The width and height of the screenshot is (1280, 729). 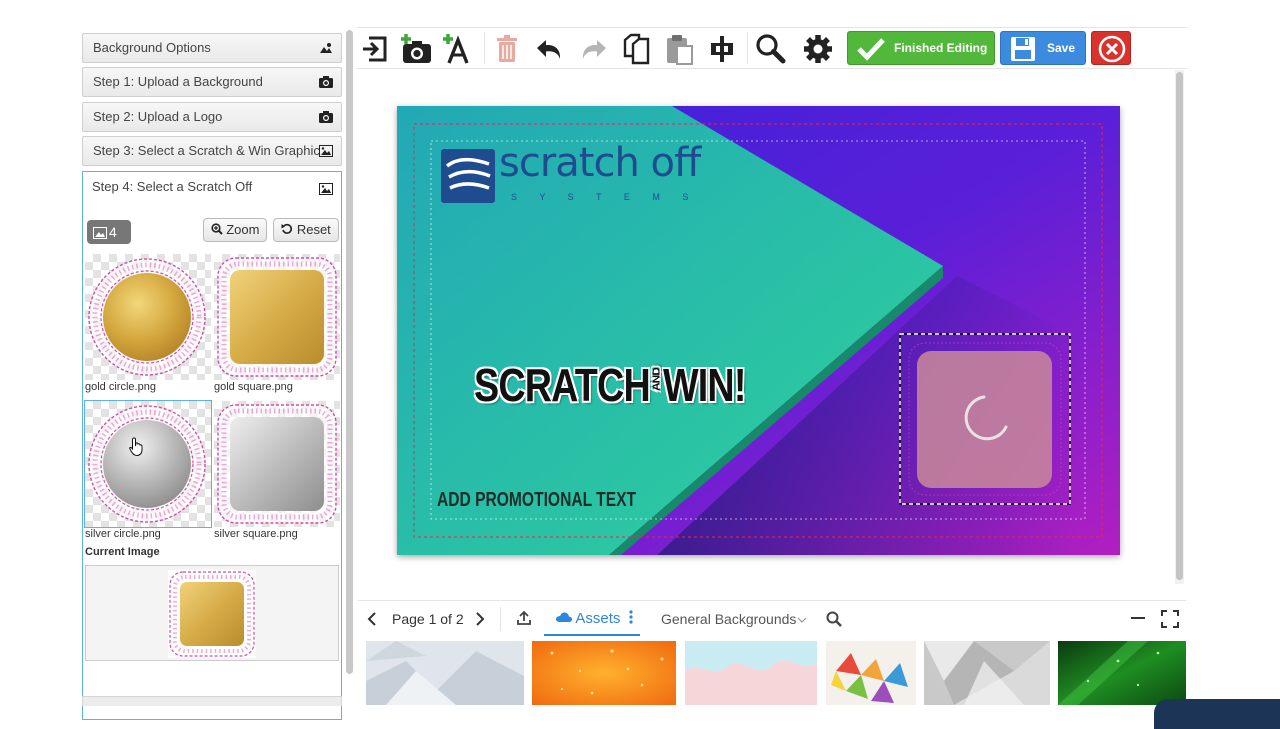 What do you see at coordinates (834, 619) in the screenshot?
I see `search-icon` at bounding box center [834, 619].